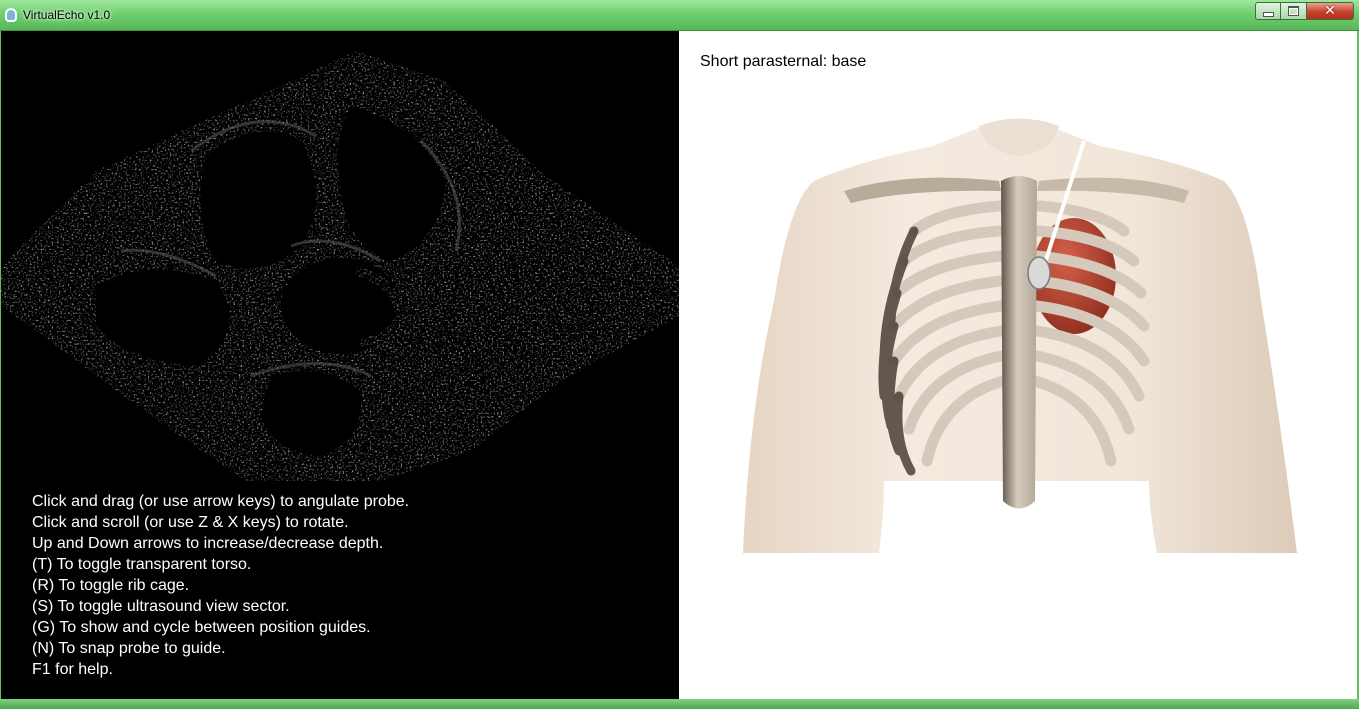 This screenshot has height=709, width=1359. Describe the element at coordinates (161, 606) in the screenshot. I see `instruction-line: (S) To toggle ultrasound view sector.` at that location.